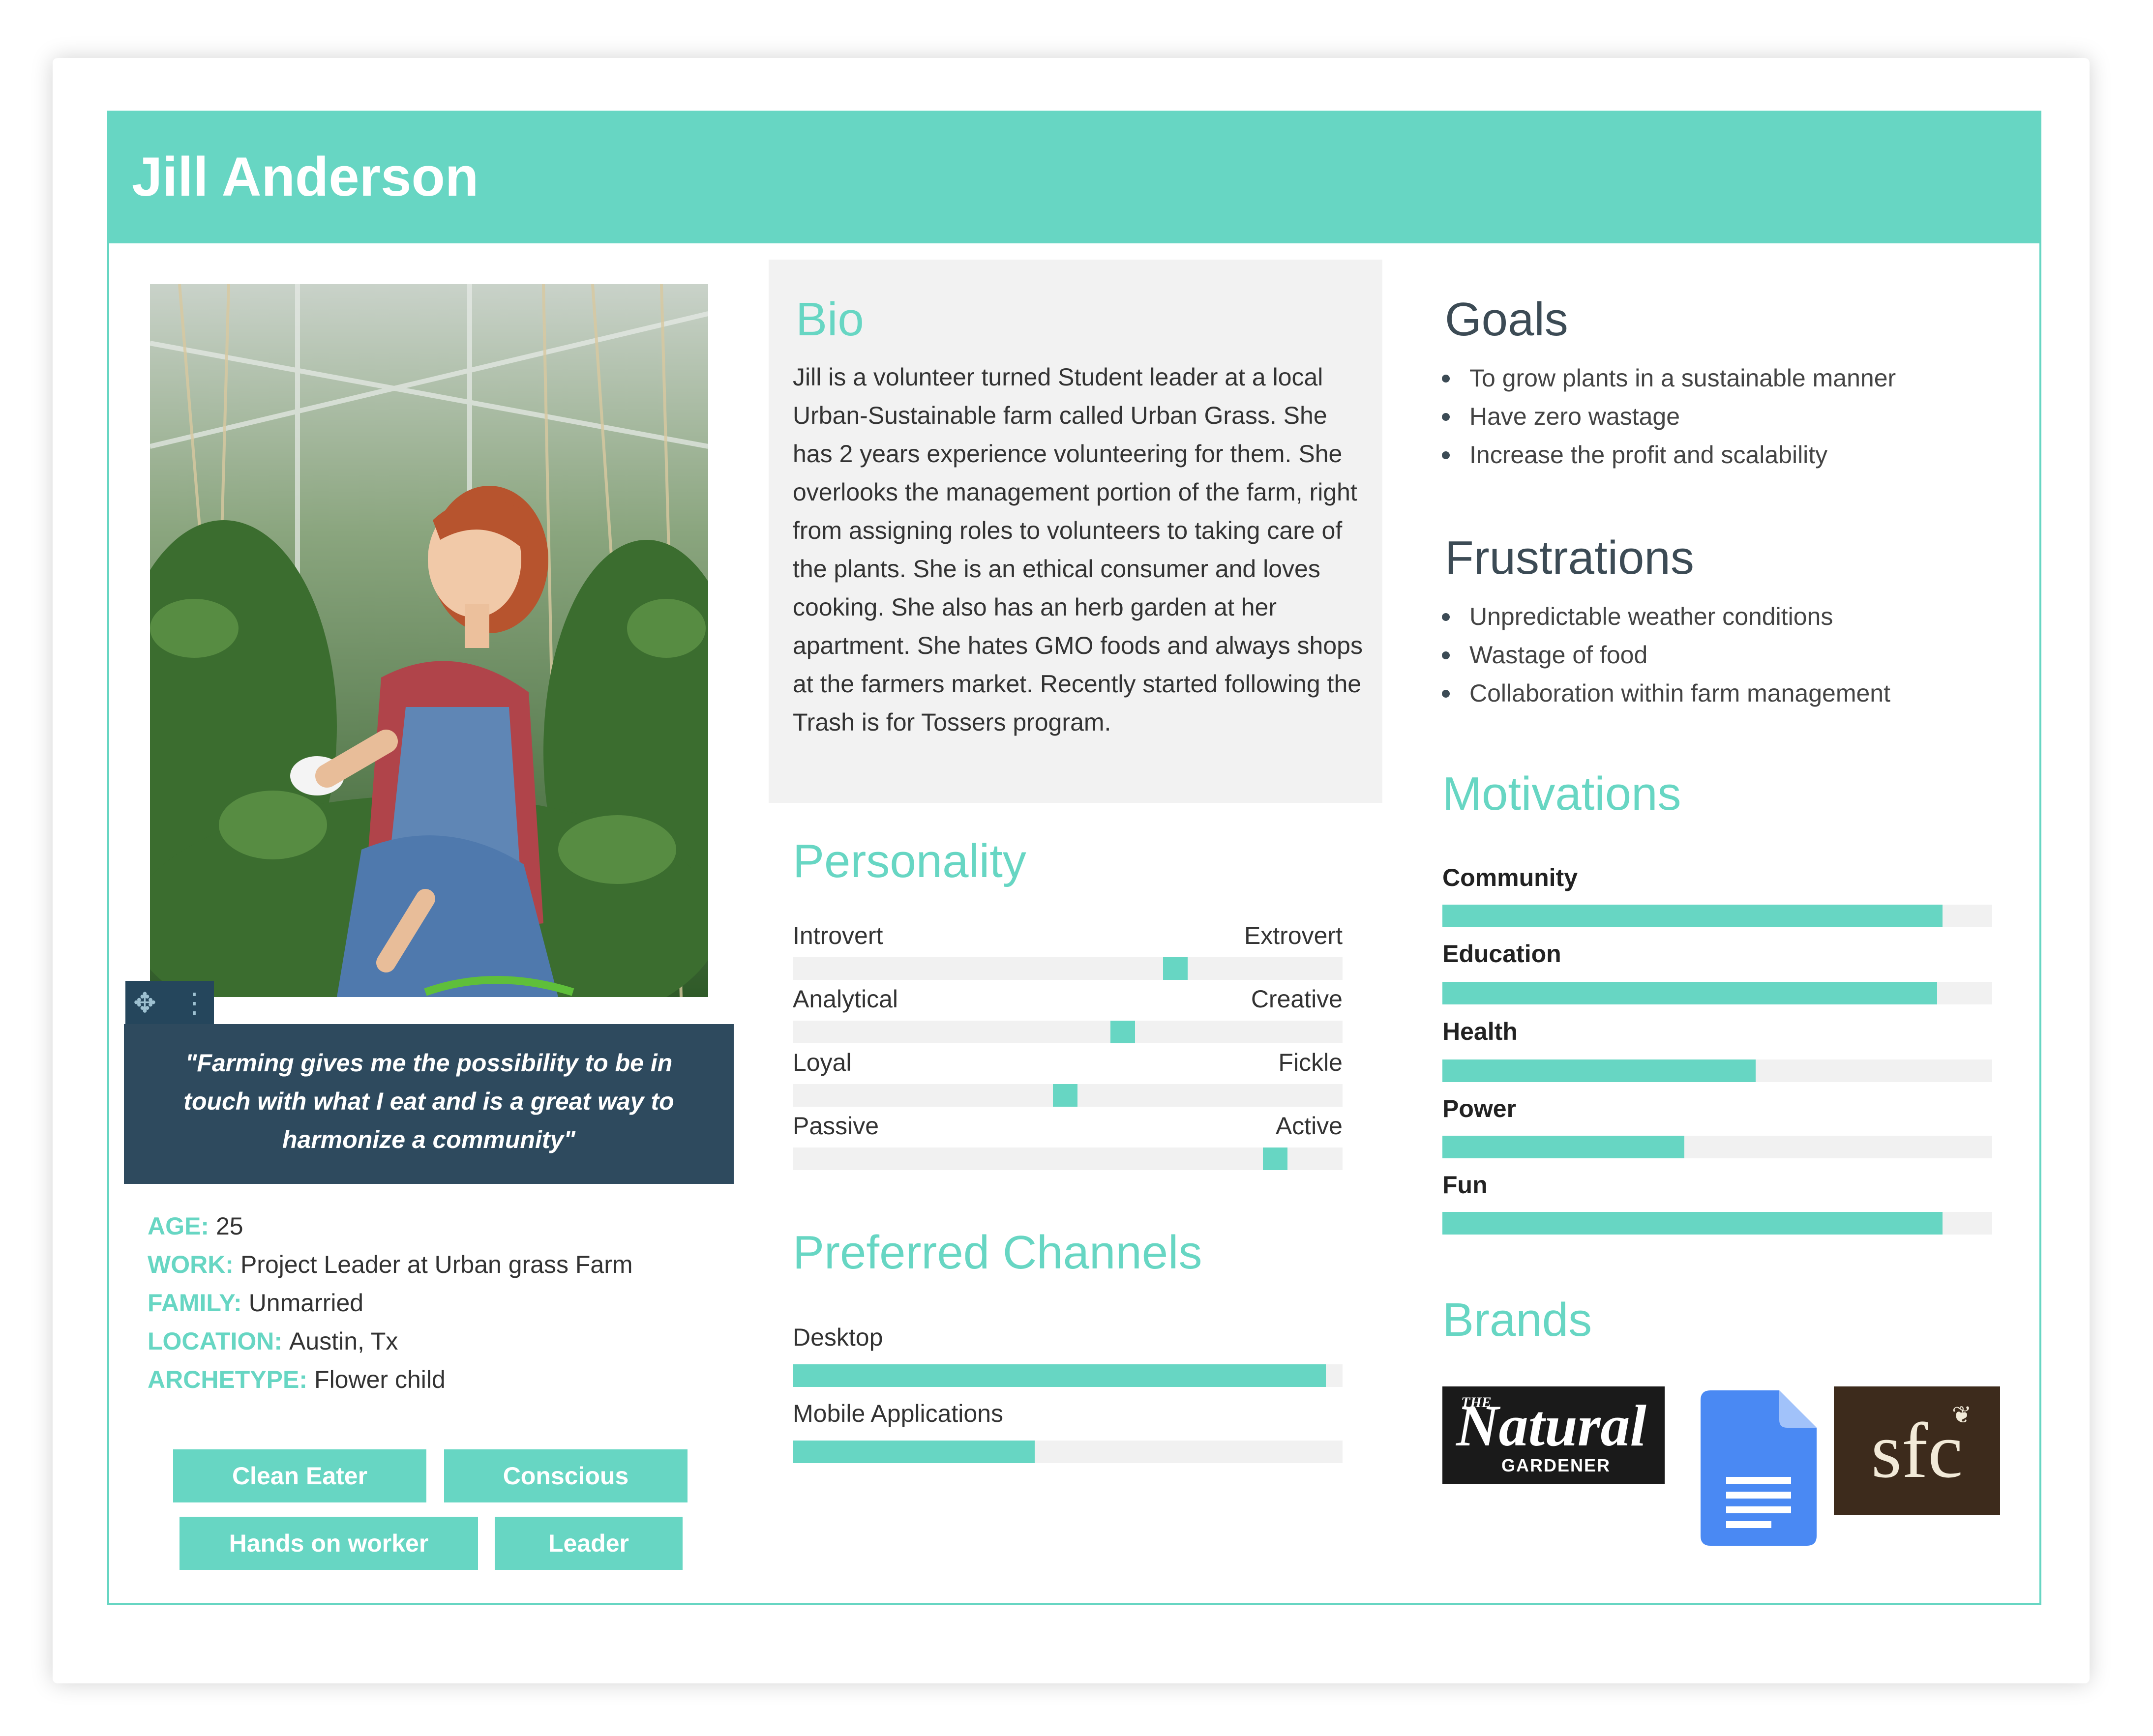 The image size is (2153, 1736). I want to click on motivation-bar-education, so click(1717, 993).